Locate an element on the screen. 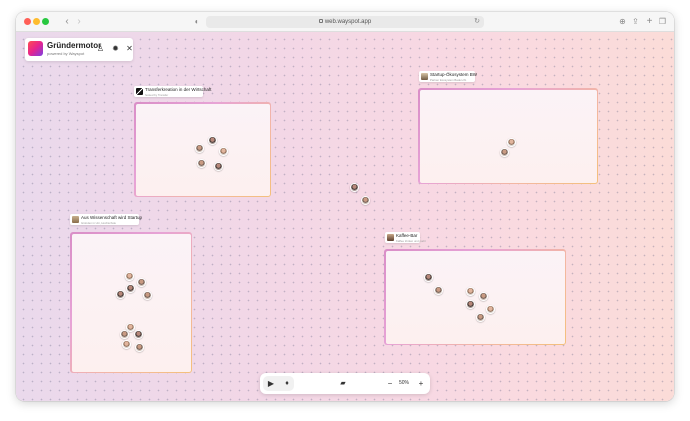 The width and height of the screenshot is (690, 421). brand-card: Gründermotor powered by Wayspot ♙ ✹ ✕ is located at coordinates (79, 49).